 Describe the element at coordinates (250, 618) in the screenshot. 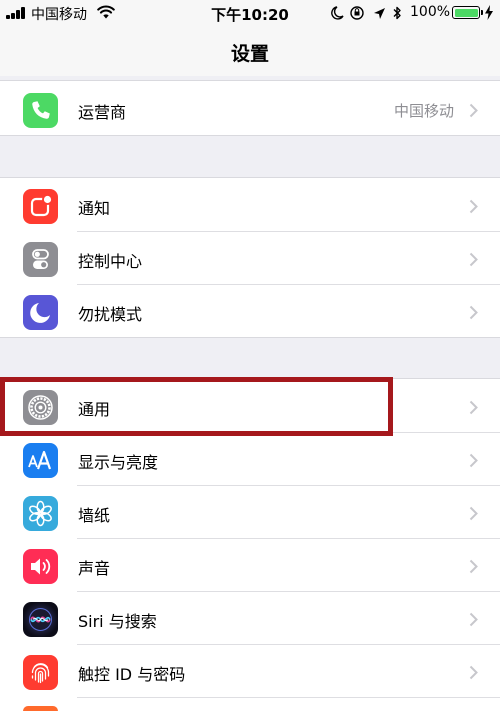

I see `settings-row-siri-search: Siri 与搜索` at that location.